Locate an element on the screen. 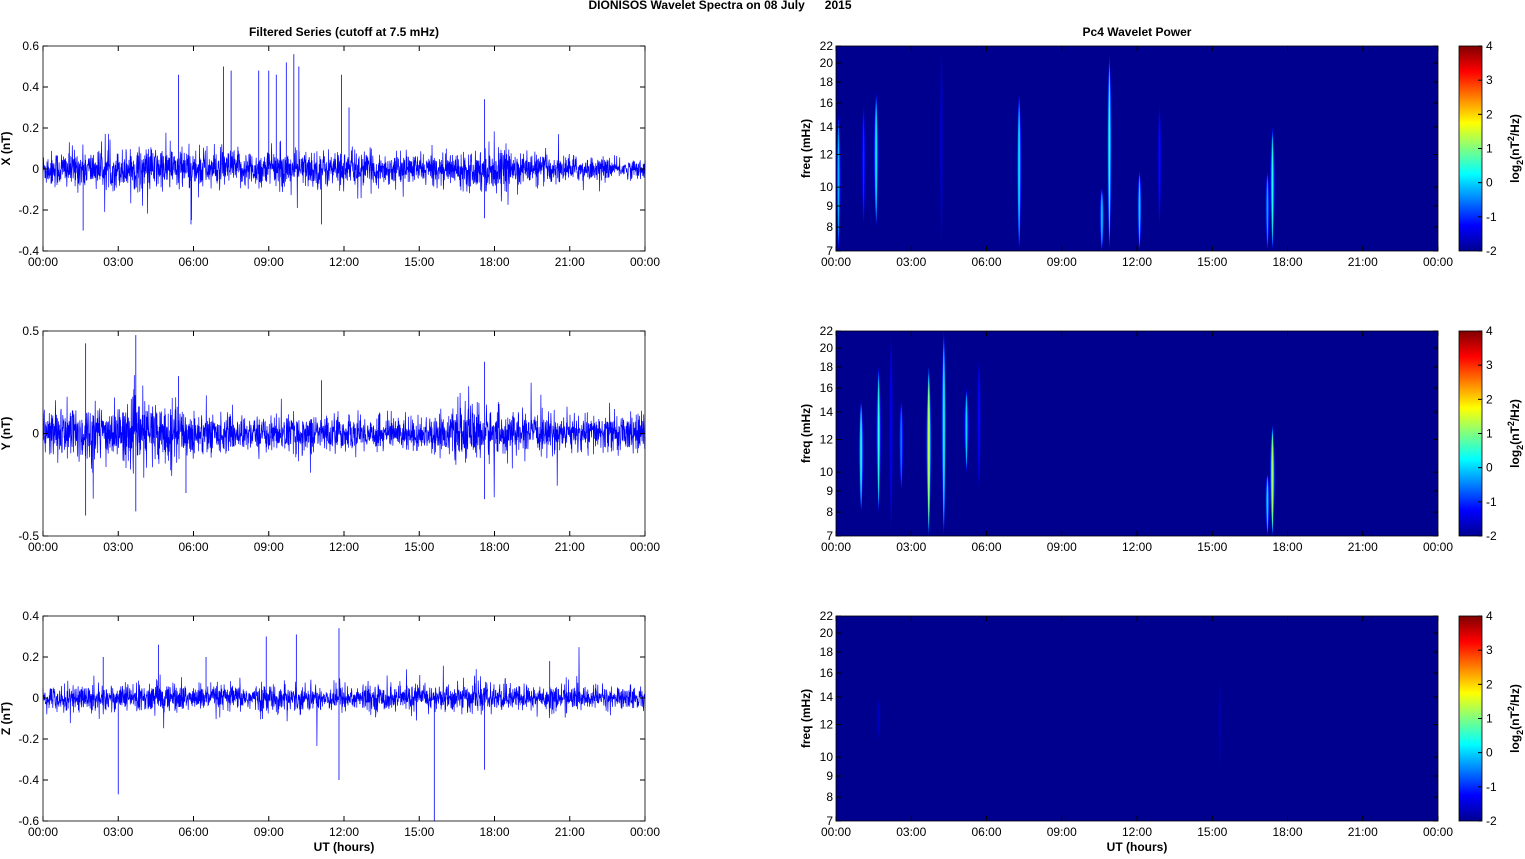 Image resolution: width=1525 pixels, height=859 pixels. left-column-title: Filtered Series (cutoff at 7.5 mHz) is located at coordinates (344, 32).